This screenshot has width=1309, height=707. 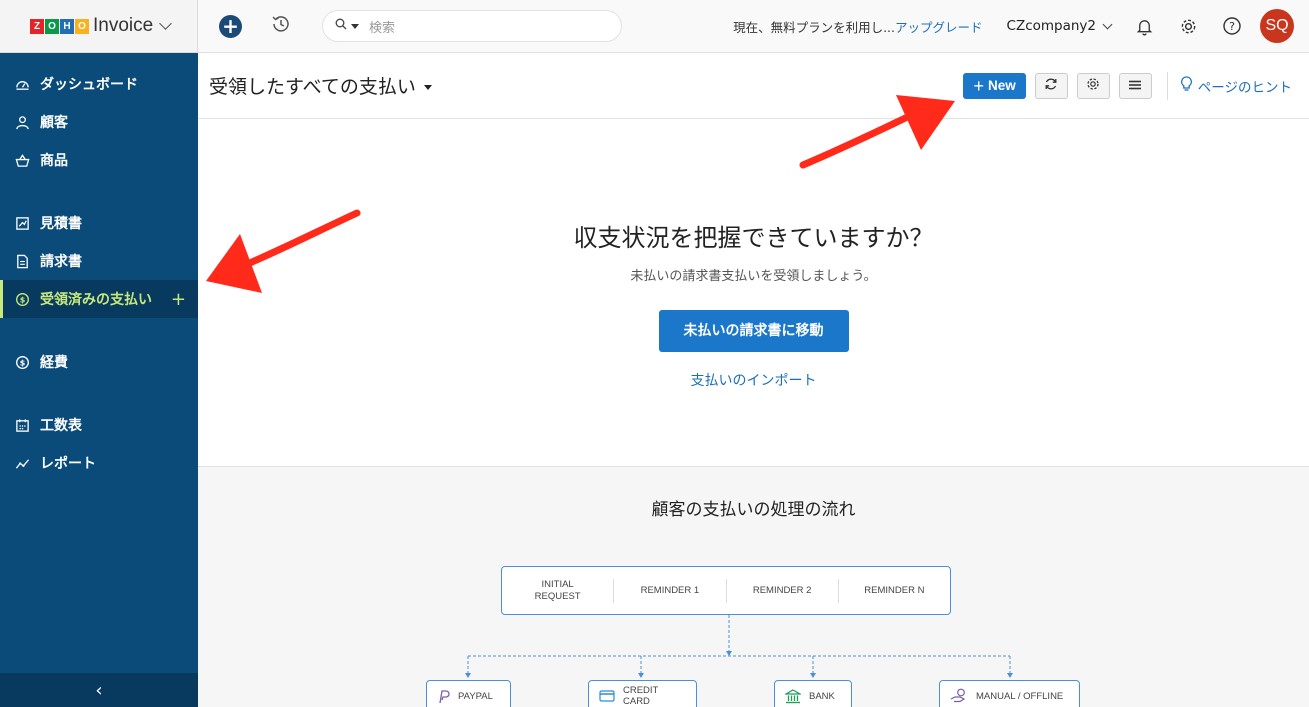 What do you see at coordinates (54, 161) in the screenshot?
I see `sidebar-item-label: 商品` at bounding box center [54, 161].